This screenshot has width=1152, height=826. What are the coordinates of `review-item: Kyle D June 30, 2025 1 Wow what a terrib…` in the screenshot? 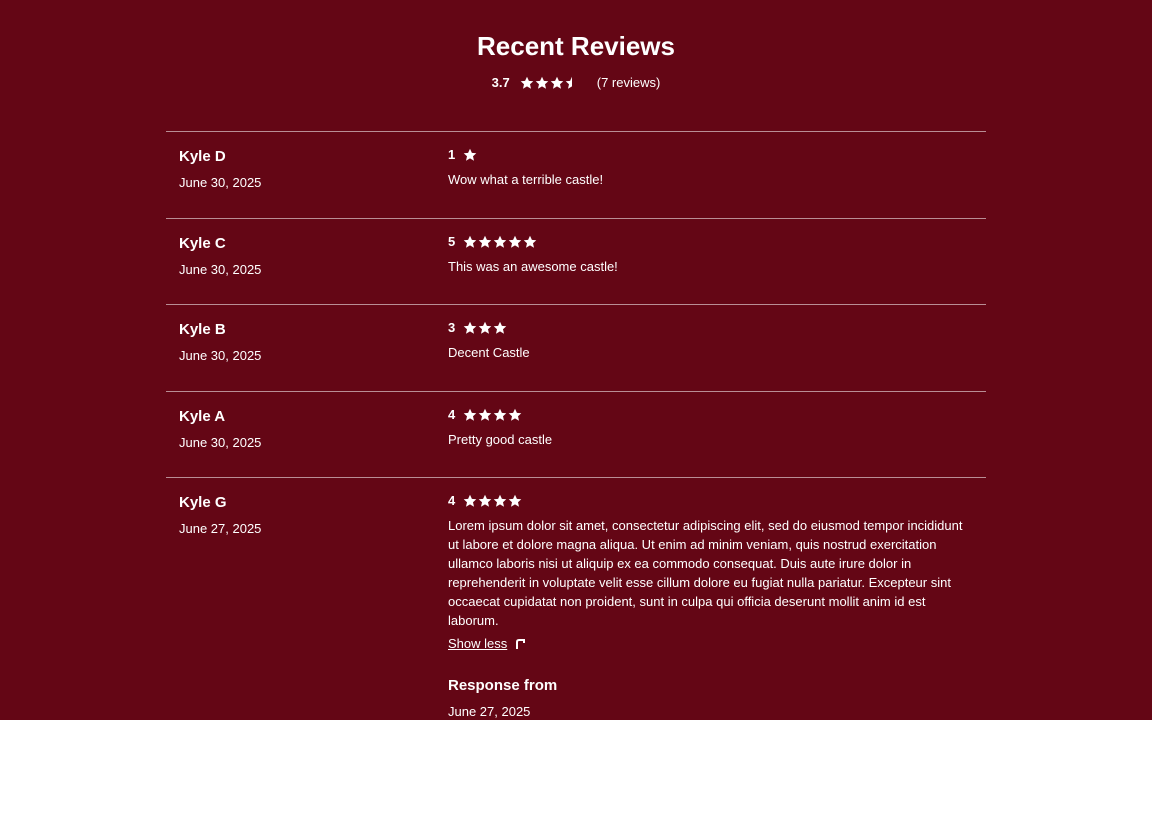 It's located at (576, 174).